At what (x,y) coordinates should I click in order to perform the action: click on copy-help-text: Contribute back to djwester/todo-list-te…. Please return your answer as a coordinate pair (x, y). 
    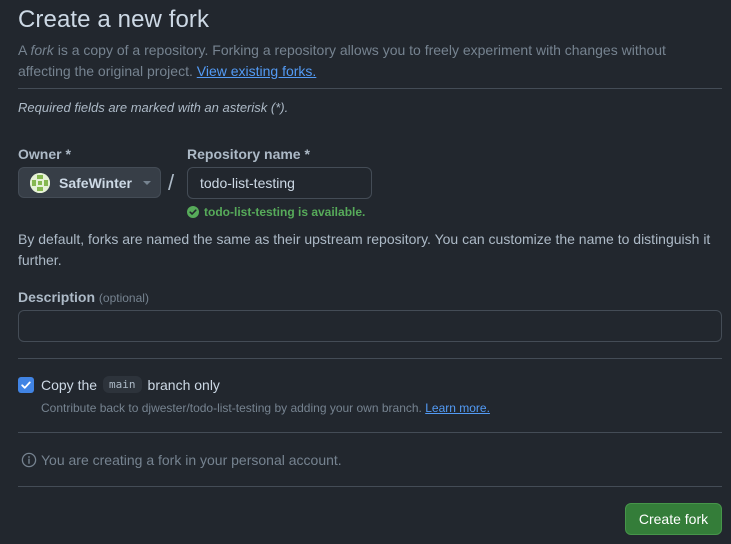
    Looking at the image, I should click on (231, 408).